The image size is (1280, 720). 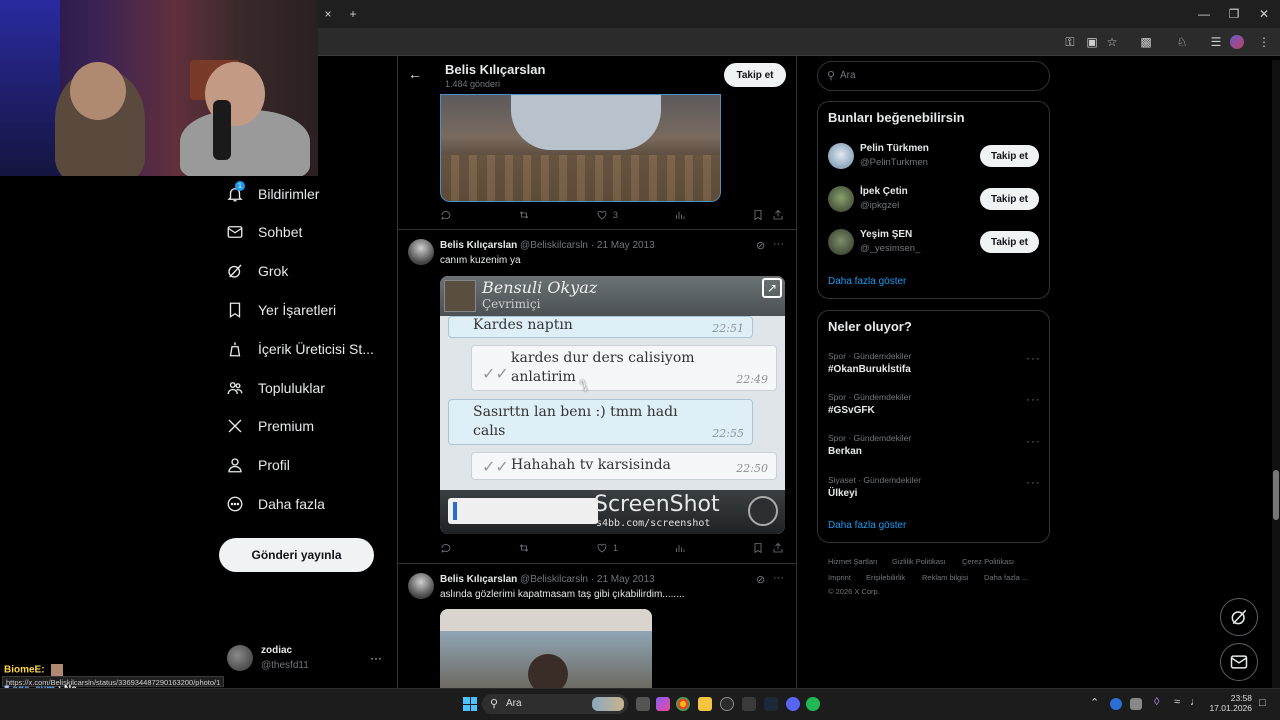 I want to click on restore-icon: ❐, so click(x=1234, y=14).